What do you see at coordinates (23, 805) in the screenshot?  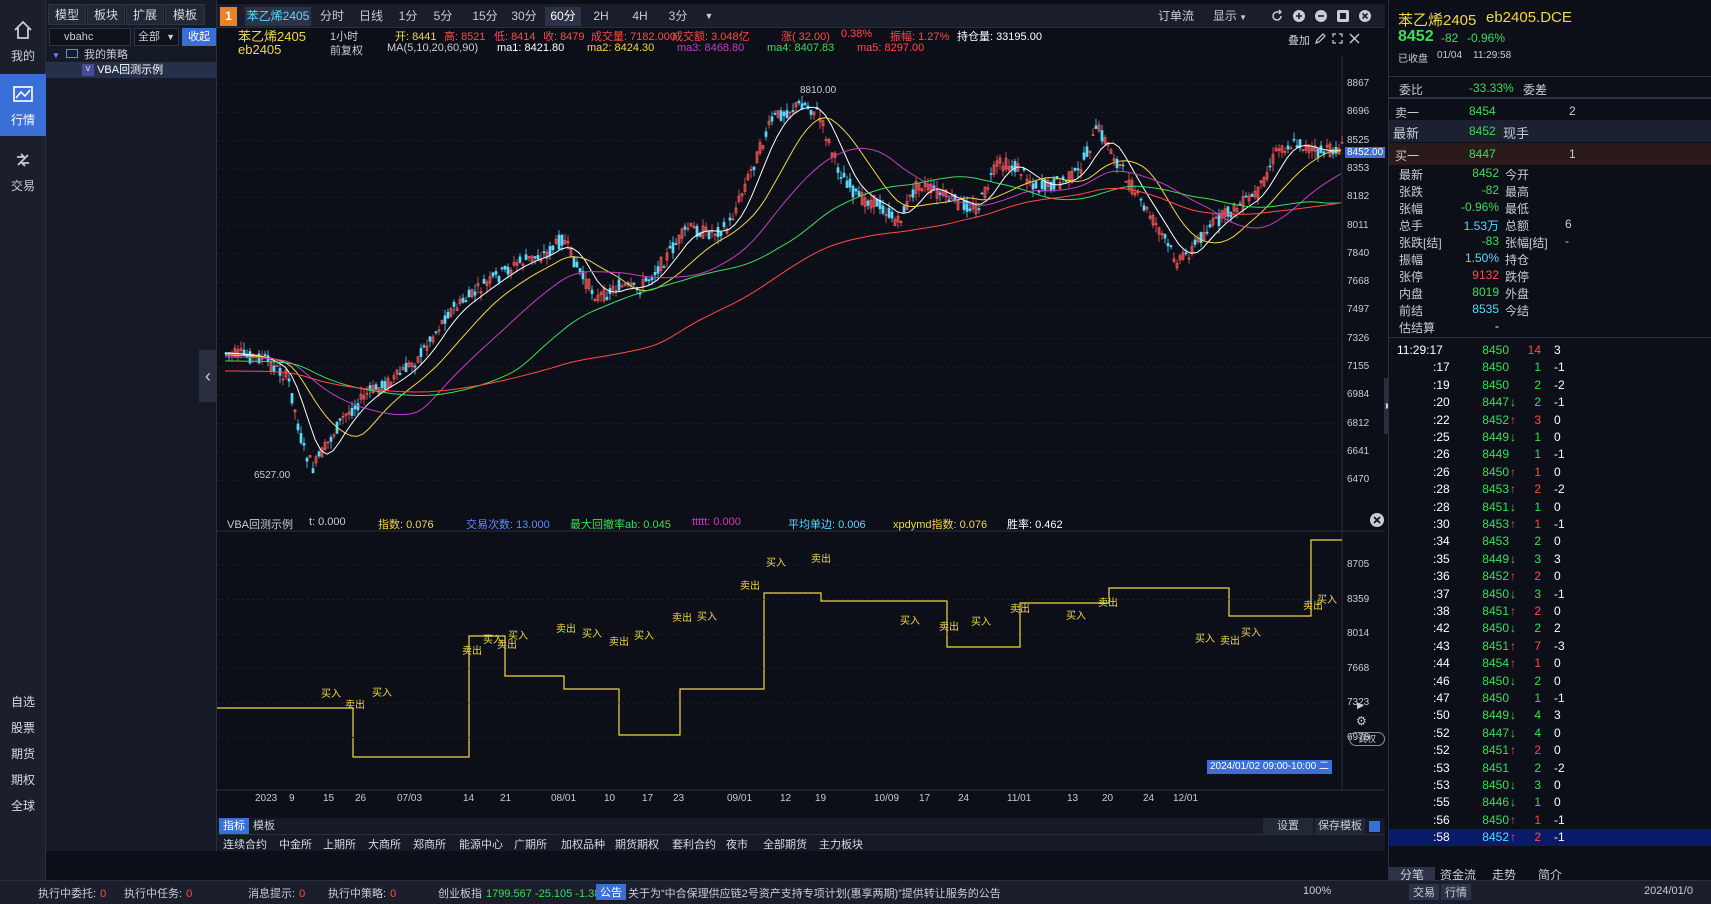 I see `rail-link-global: 全球` at bounding box center [23, 805].